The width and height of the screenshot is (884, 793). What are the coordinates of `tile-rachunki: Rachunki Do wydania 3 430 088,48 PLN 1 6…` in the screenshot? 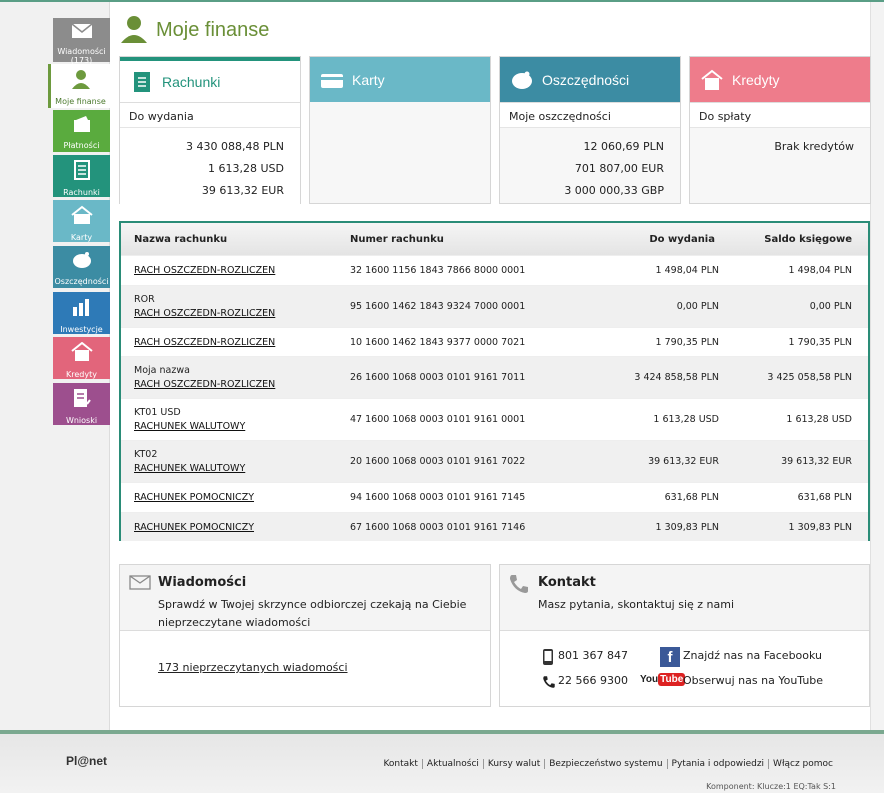 It's located at (210, 130).